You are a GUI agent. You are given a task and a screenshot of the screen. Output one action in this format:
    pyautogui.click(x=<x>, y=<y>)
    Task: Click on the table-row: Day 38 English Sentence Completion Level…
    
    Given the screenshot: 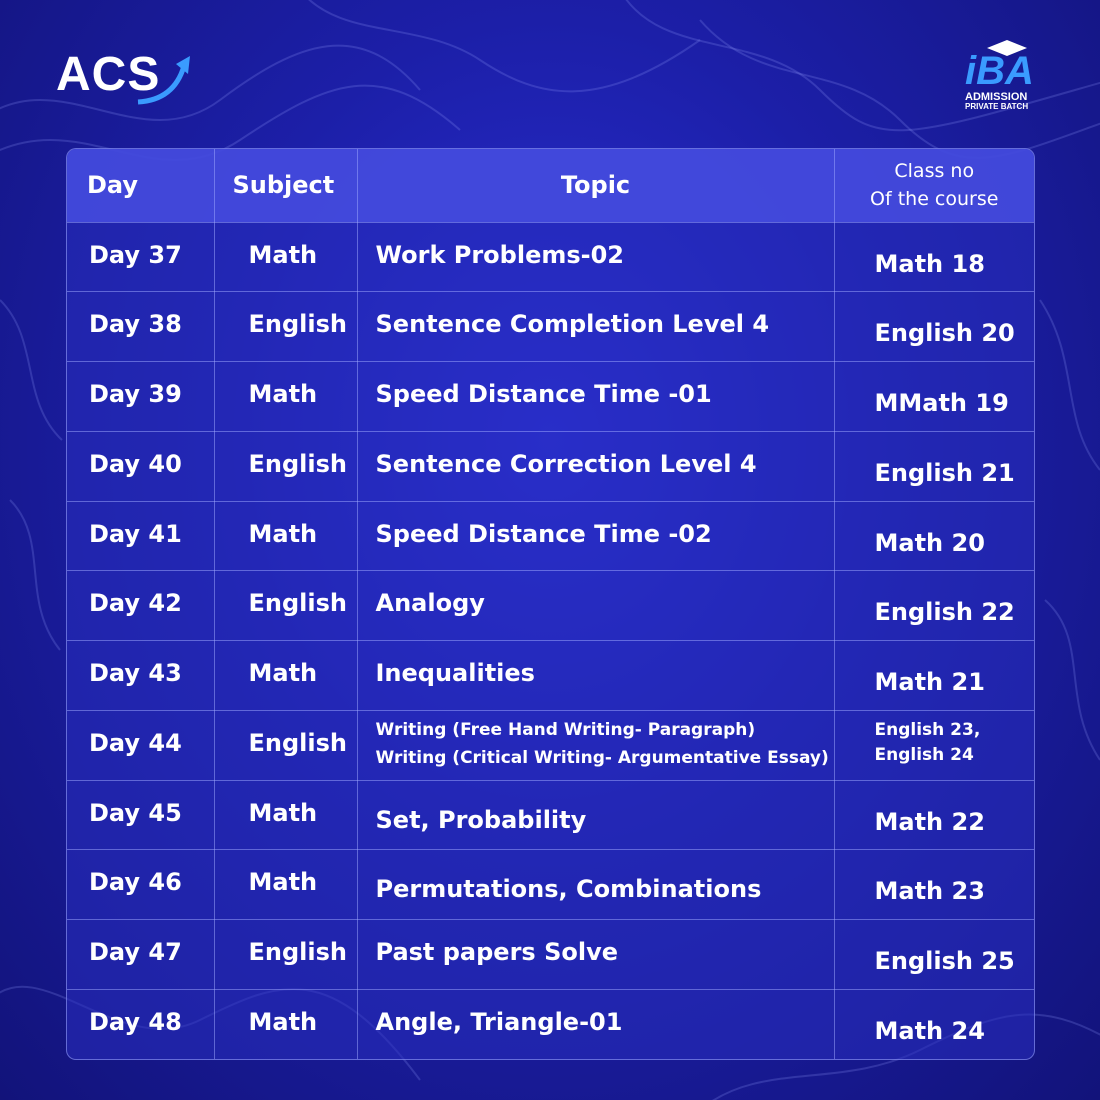 What is the action you would take?
    pyautogui.click(x=550, y=326)
    